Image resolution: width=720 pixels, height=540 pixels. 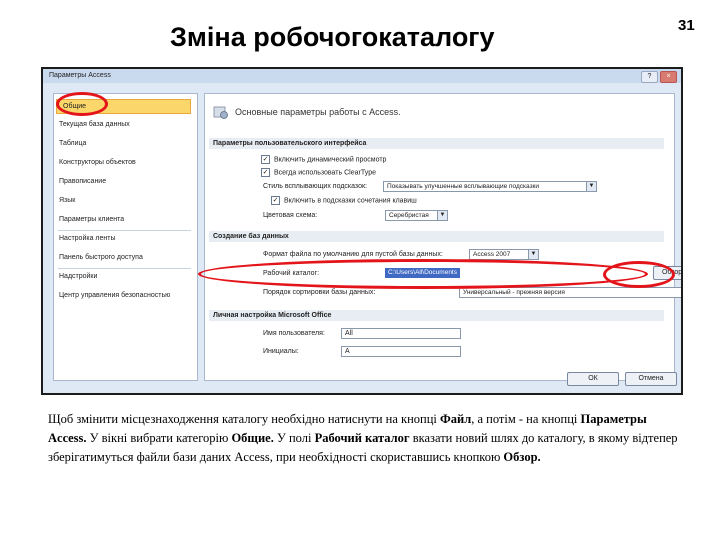 What do you see at coordinates (639, 274) in the screenshot?
I see `highlight-circle-browse` at bounding box center [639, 274].